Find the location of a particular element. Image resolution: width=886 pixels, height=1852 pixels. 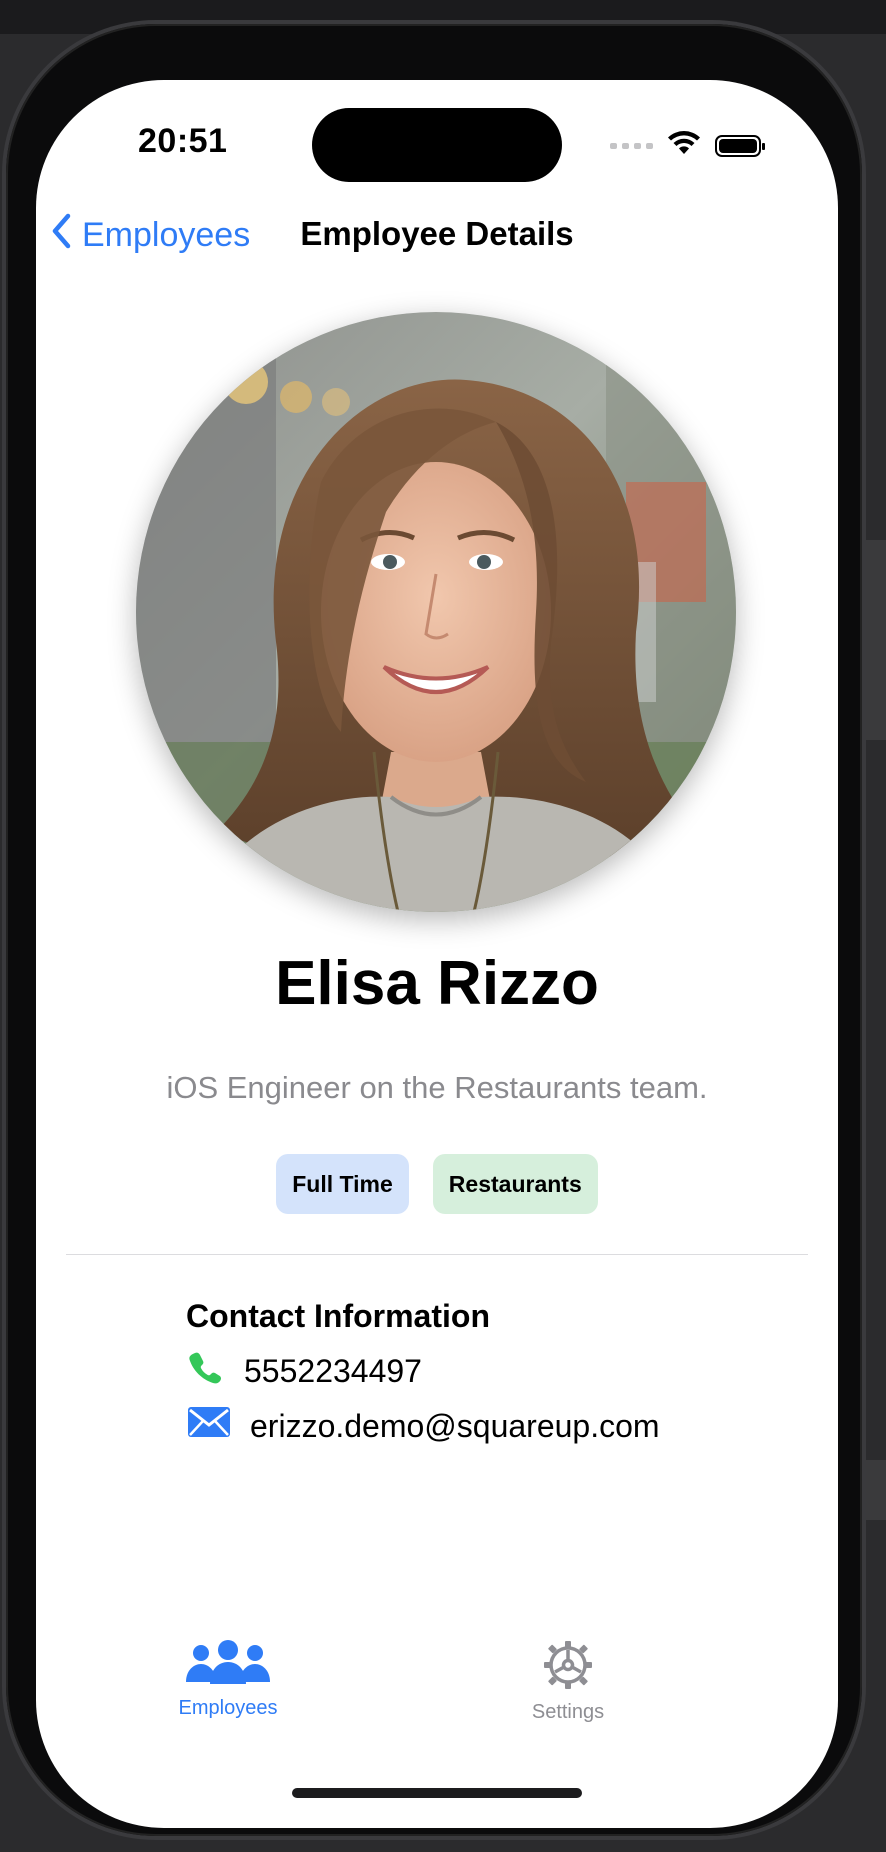

phone-row: 5552234497 is located at coordinates (305, 1371).